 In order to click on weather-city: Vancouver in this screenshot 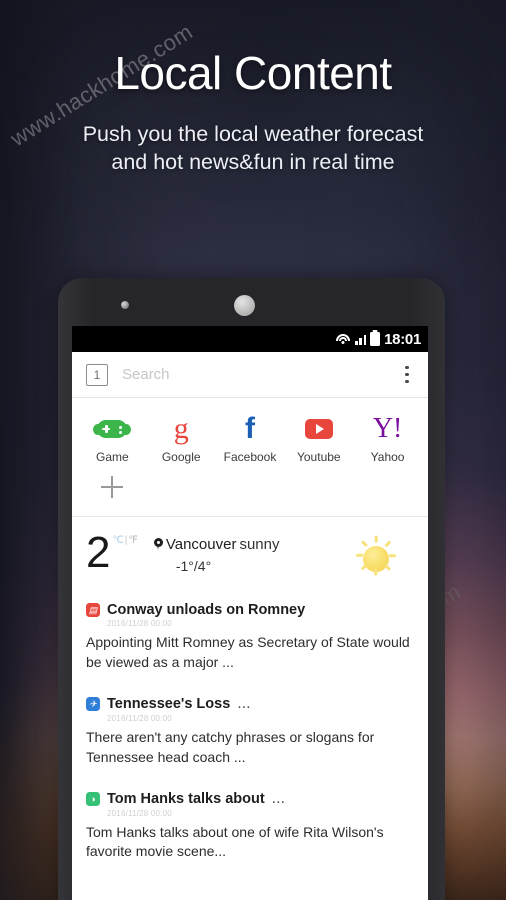, I will do `click(201, 544)`.